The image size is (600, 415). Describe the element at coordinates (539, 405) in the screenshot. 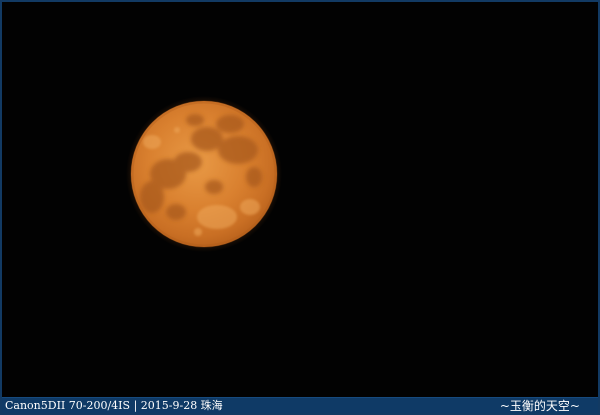

I see `author-signature: ~玉衡的天空~` at that location.